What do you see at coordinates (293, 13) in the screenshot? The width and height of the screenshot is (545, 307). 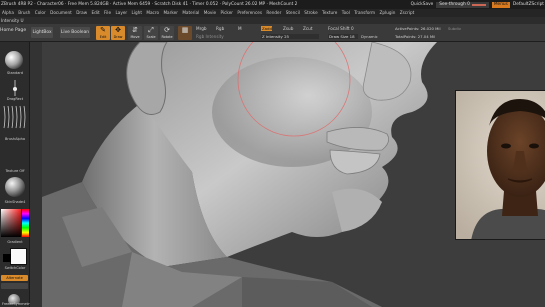 I see `menu-stencil: Stencil` at bounding box center [293, 13].